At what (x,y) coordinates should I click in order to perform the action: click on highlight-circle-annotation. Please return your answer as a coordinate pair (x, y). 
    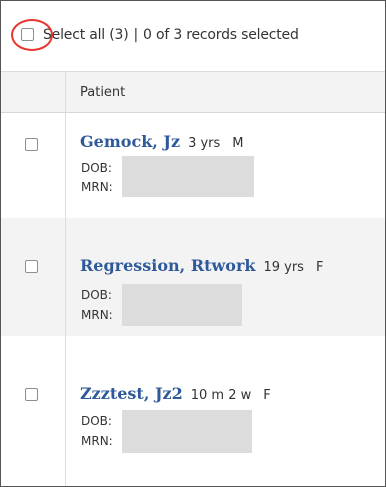
    Looking at the image, I should click on (32, 35).